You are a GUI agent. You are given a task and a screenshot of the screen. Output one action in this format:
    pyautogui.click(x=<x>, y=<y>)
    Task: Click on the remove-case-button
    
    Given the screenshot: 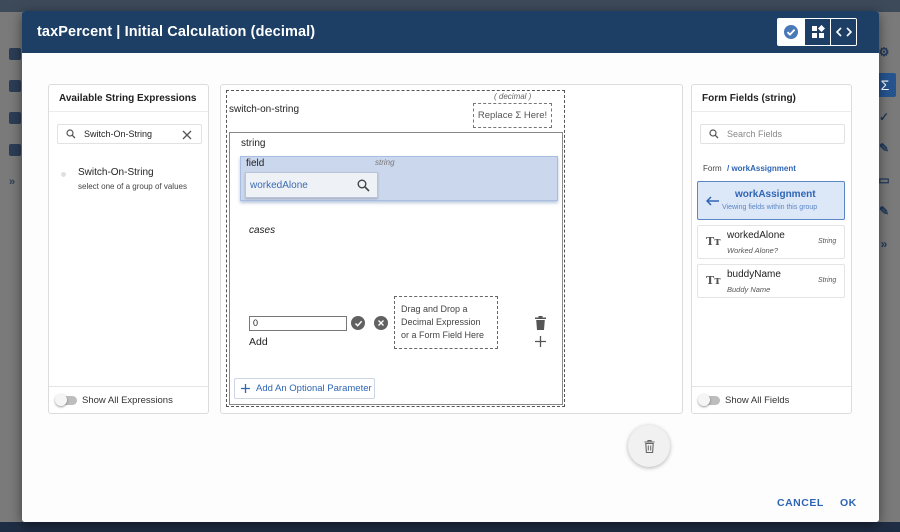 What is the action you would take?
    pyautogui.click(x=381, y=323)
    